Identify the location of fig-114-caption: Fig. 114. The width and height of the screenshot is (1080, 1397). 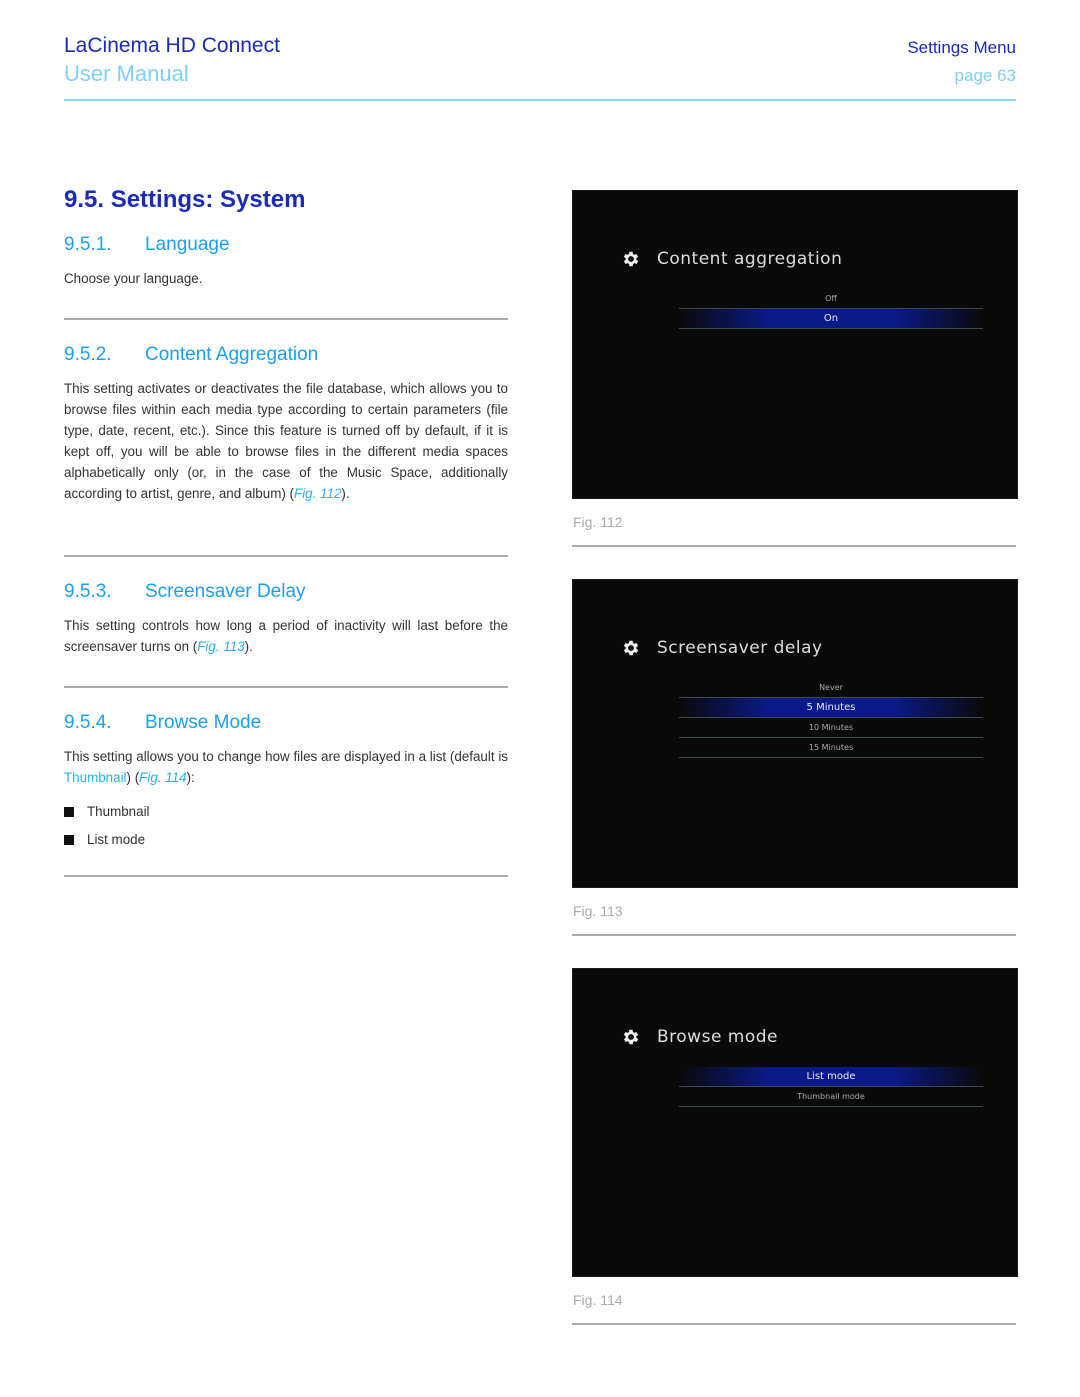
(598, 1300).